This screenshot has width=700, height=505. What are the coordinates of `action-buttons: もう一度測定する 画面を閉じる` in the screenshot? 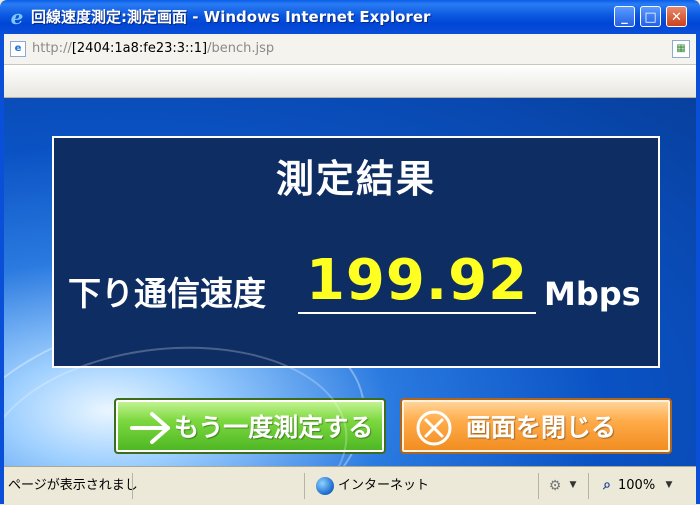 It's located at (400, 428).